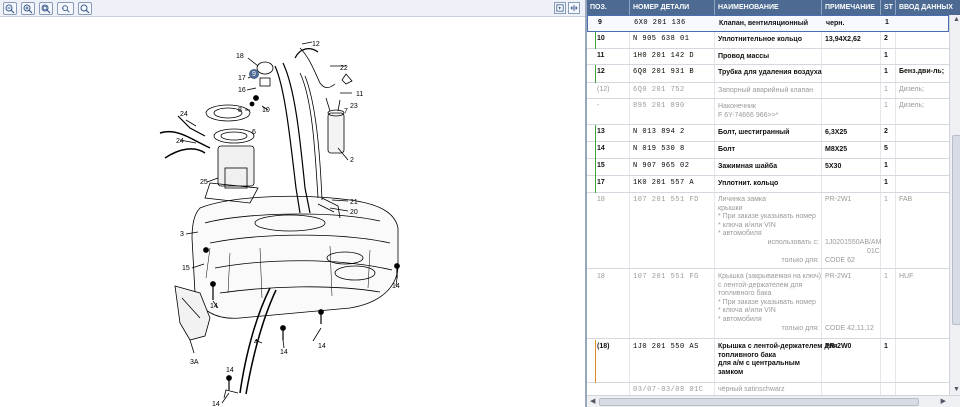 This screenshot has height=407, width=960. What do you see at coordinates (601, 38) in the screenshot?
I see `row-pos: 10` at bounding box center [601, 38].